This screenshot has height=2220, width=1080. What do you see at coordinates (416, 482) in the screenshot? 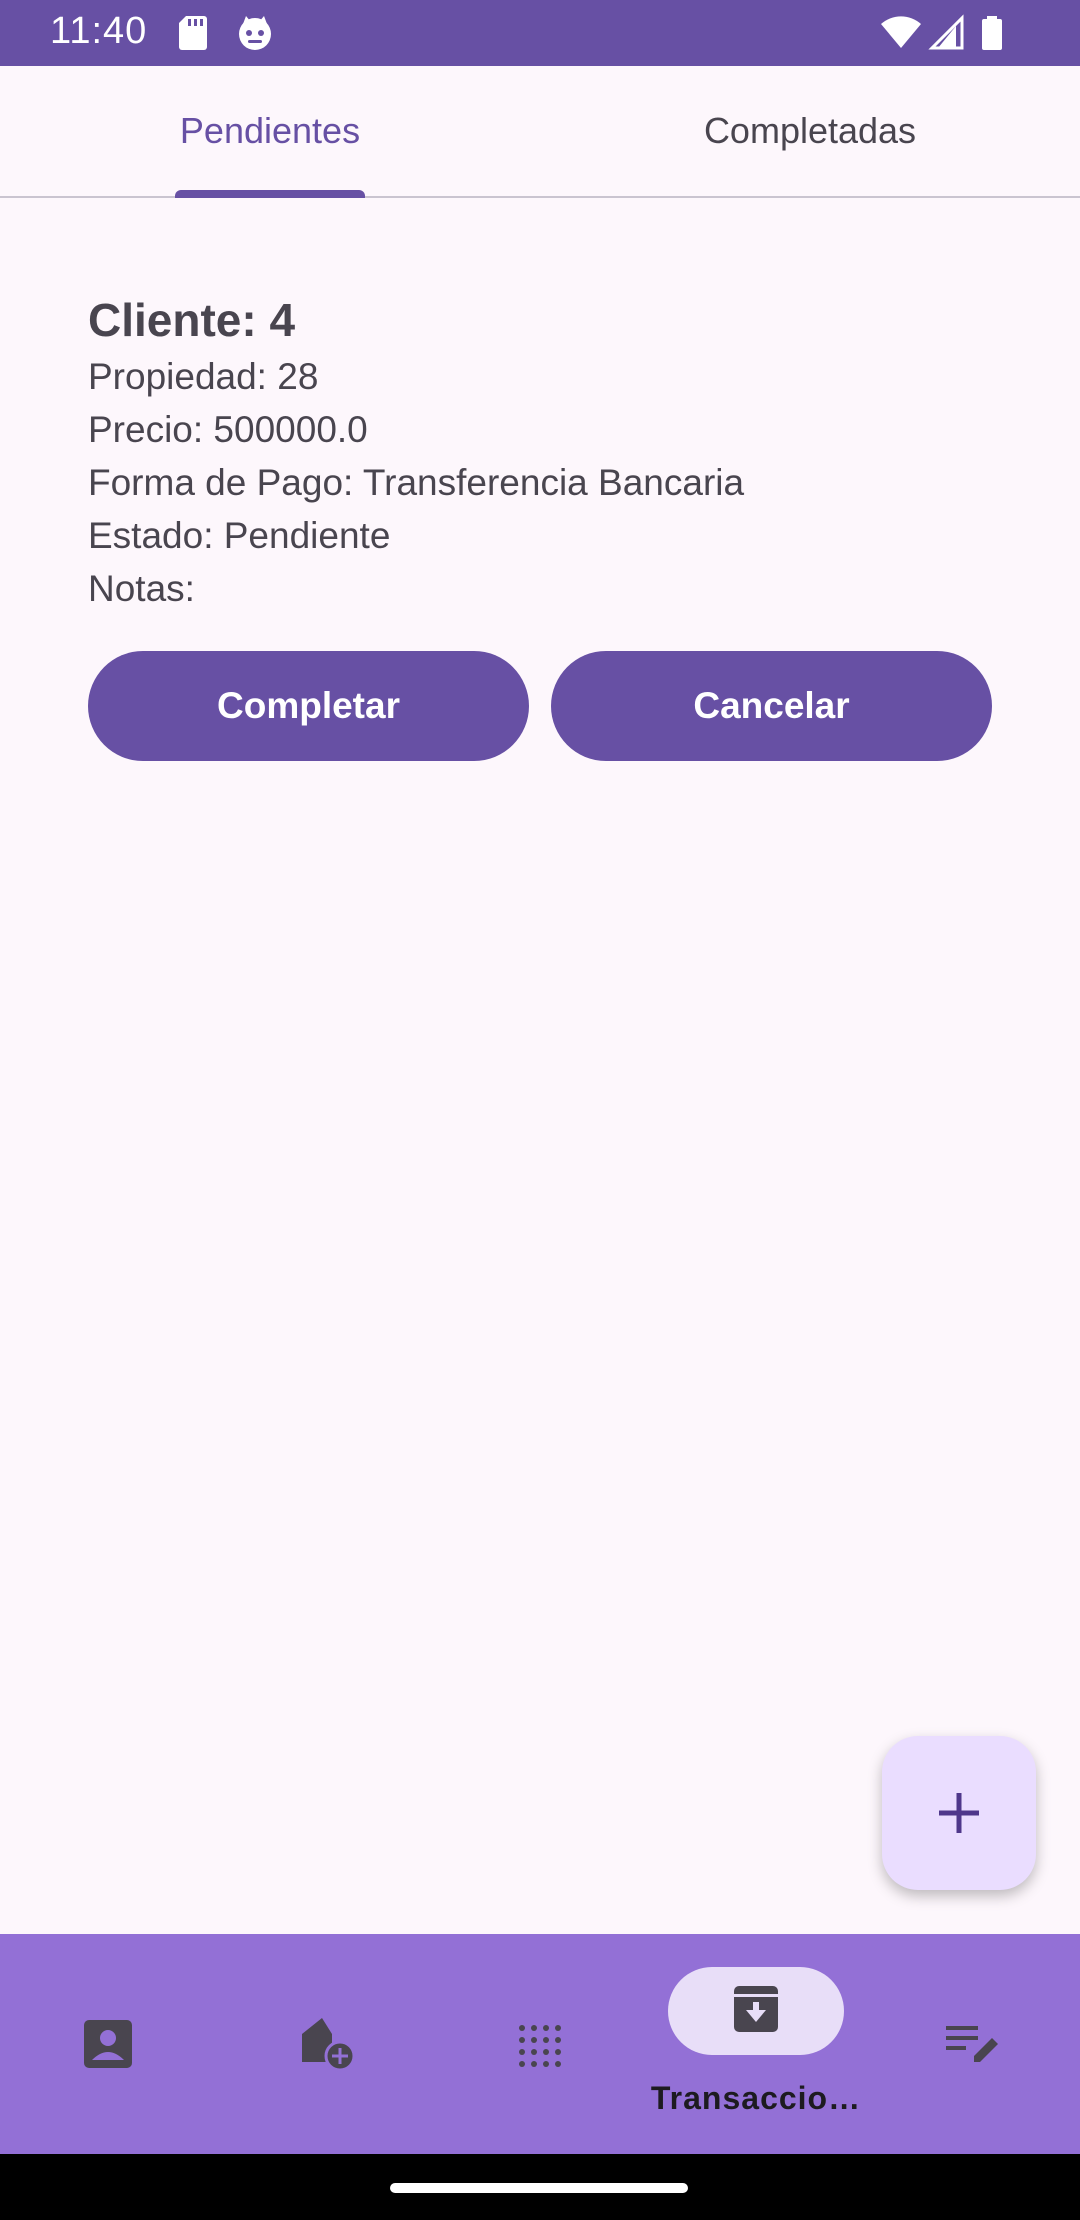
I see `payment-method-text: Forma de Pago: Transferencia Bancaria` at bounding box center [416, 482].